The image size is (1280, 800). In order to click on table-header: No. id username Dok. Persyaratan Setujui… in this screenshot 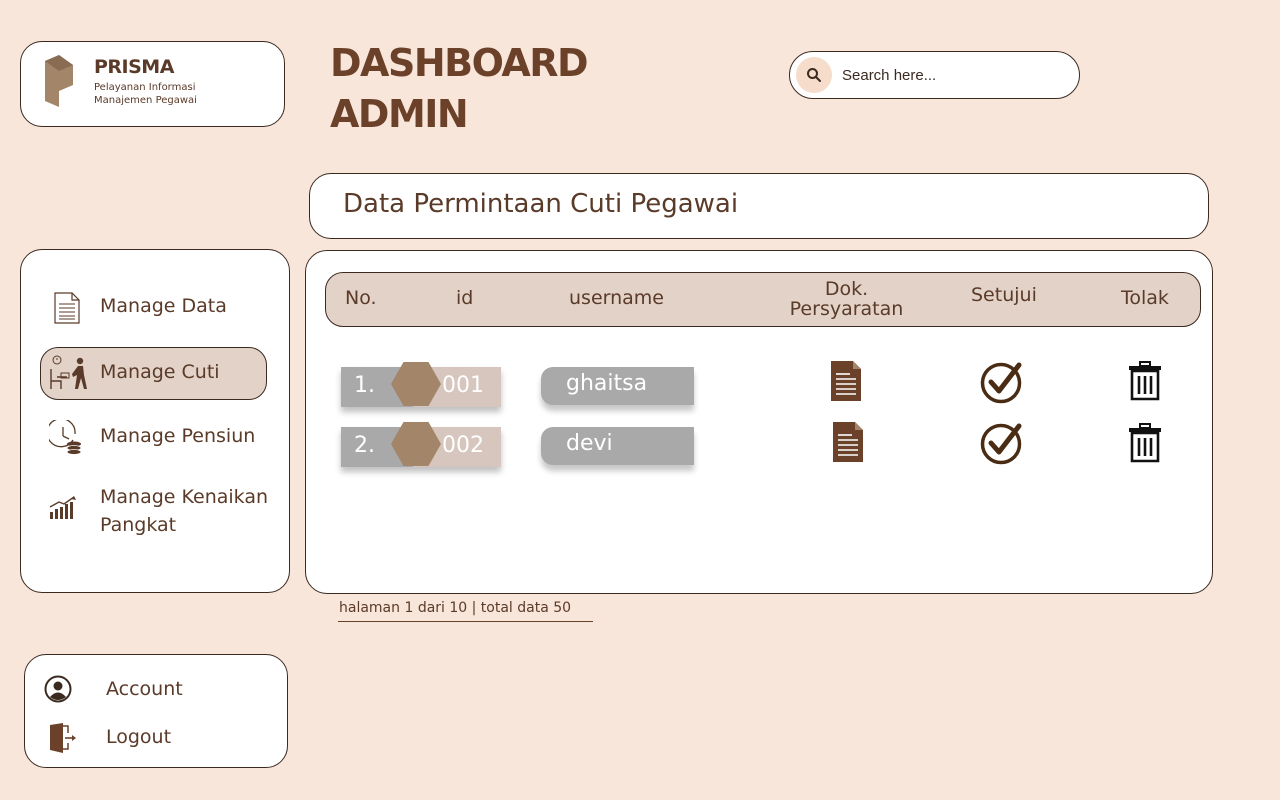, I will do `click(763, 299)`.